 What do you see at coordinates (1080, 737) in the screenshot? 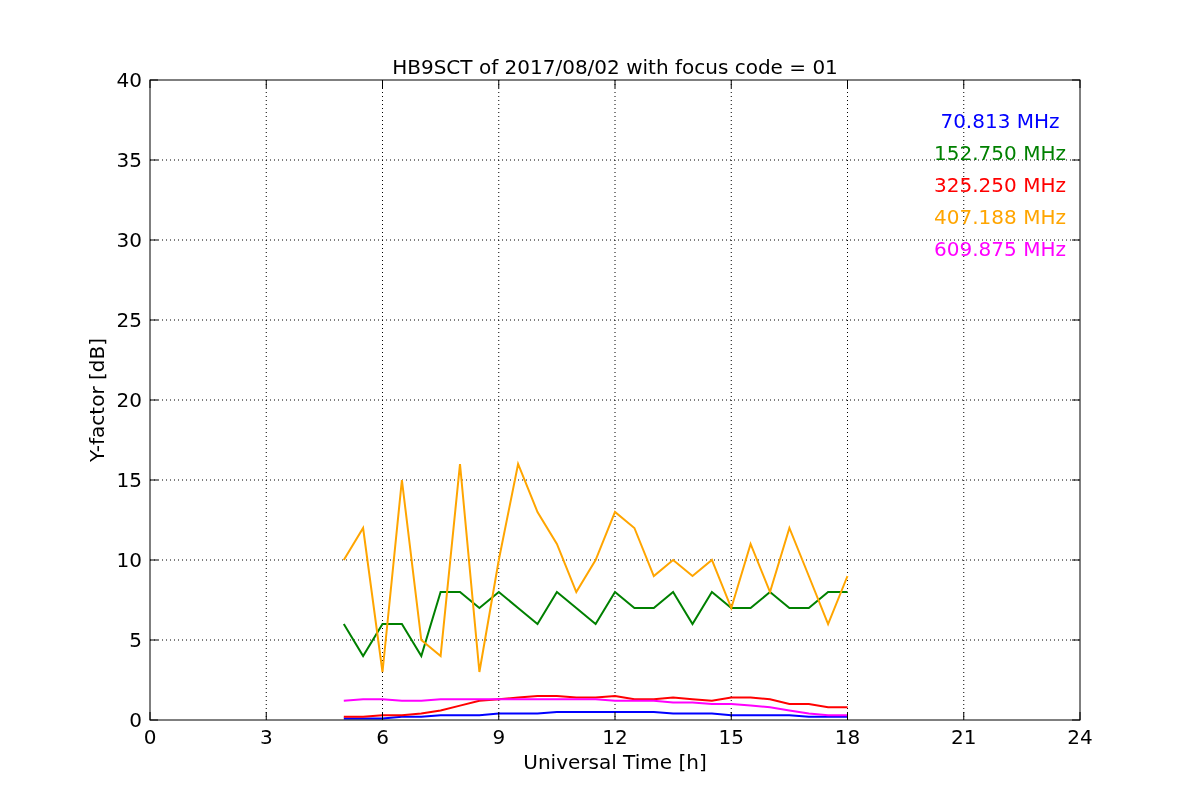
I see `x-tick-label: 24` at bounding box center [1080, 737].